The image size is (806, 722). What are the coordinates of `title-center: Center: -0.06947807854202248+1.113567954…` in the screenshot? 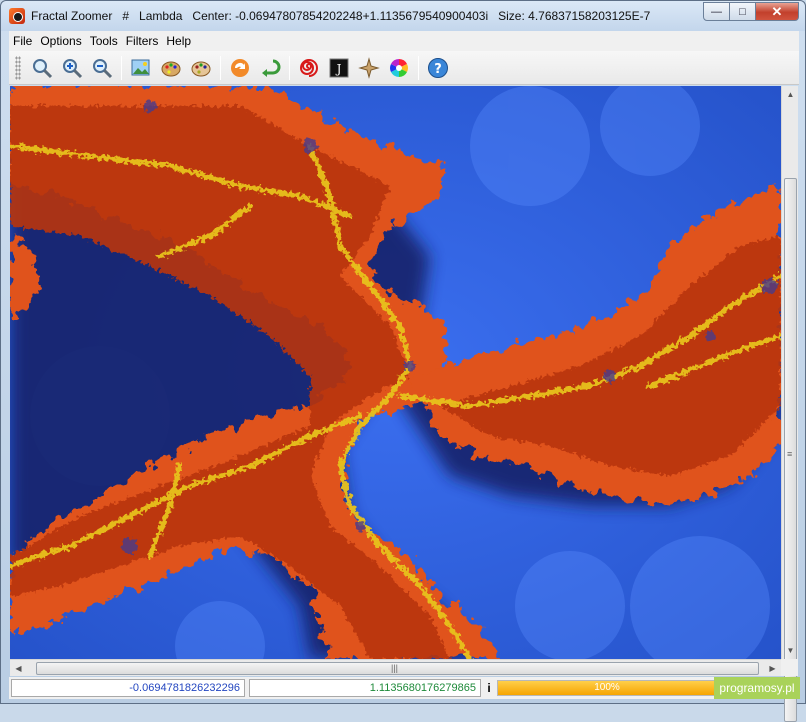 It's located at (340, 16).